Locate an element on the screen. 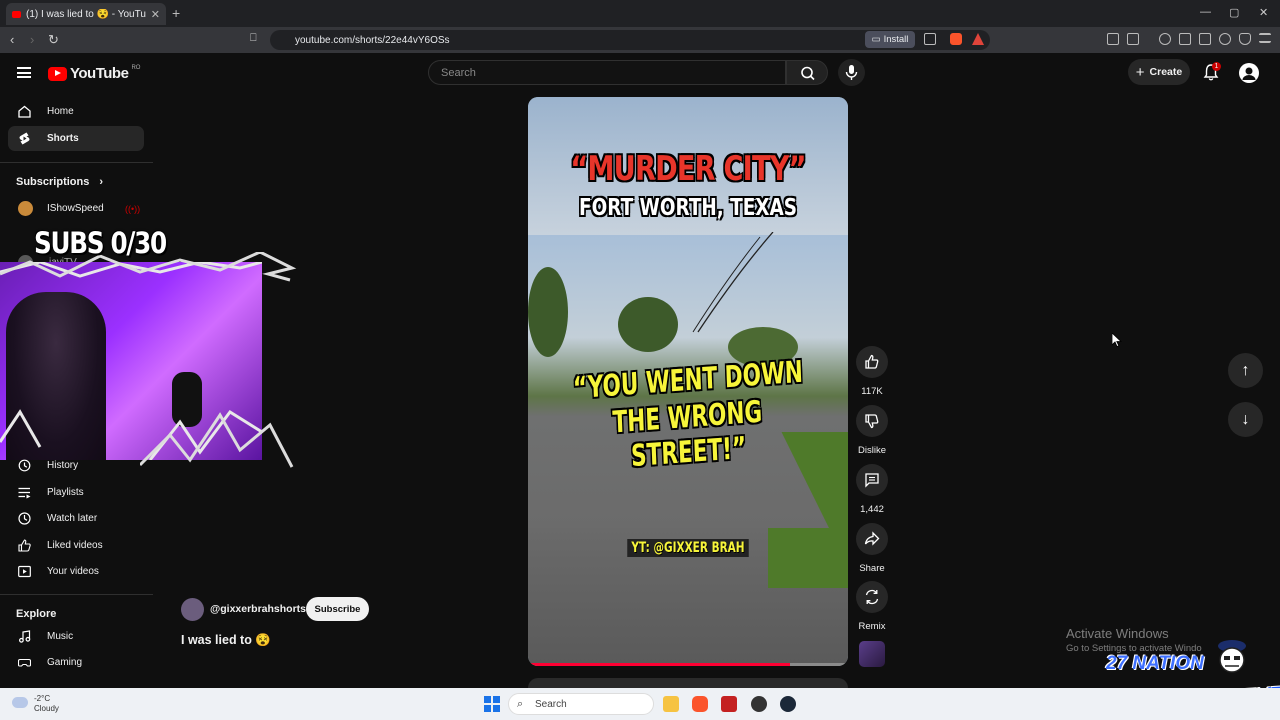 Image resolution: width=1280 pixels, height=720 pixels. home-icon is located at coordinates (24, 111).